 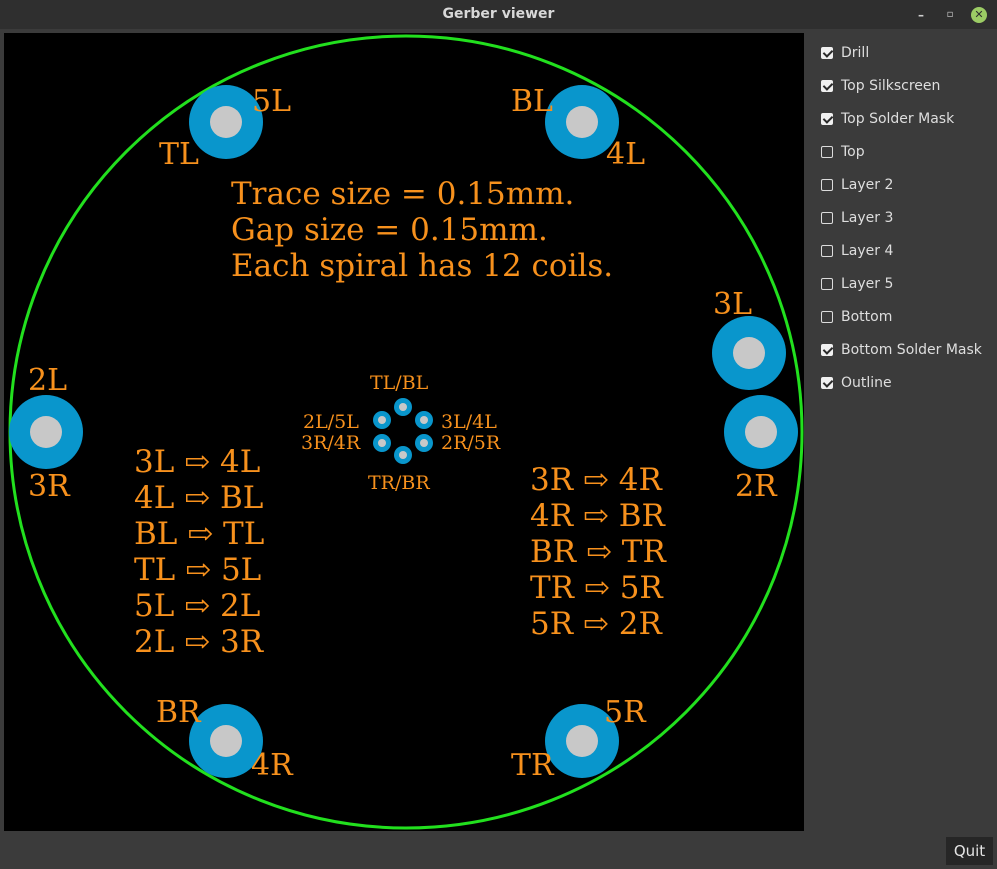 What do you see at coordinates (198, 498) in the screenshot?
I see `route-line: 4L ⇨ BL` at bounding box center [198, 498].